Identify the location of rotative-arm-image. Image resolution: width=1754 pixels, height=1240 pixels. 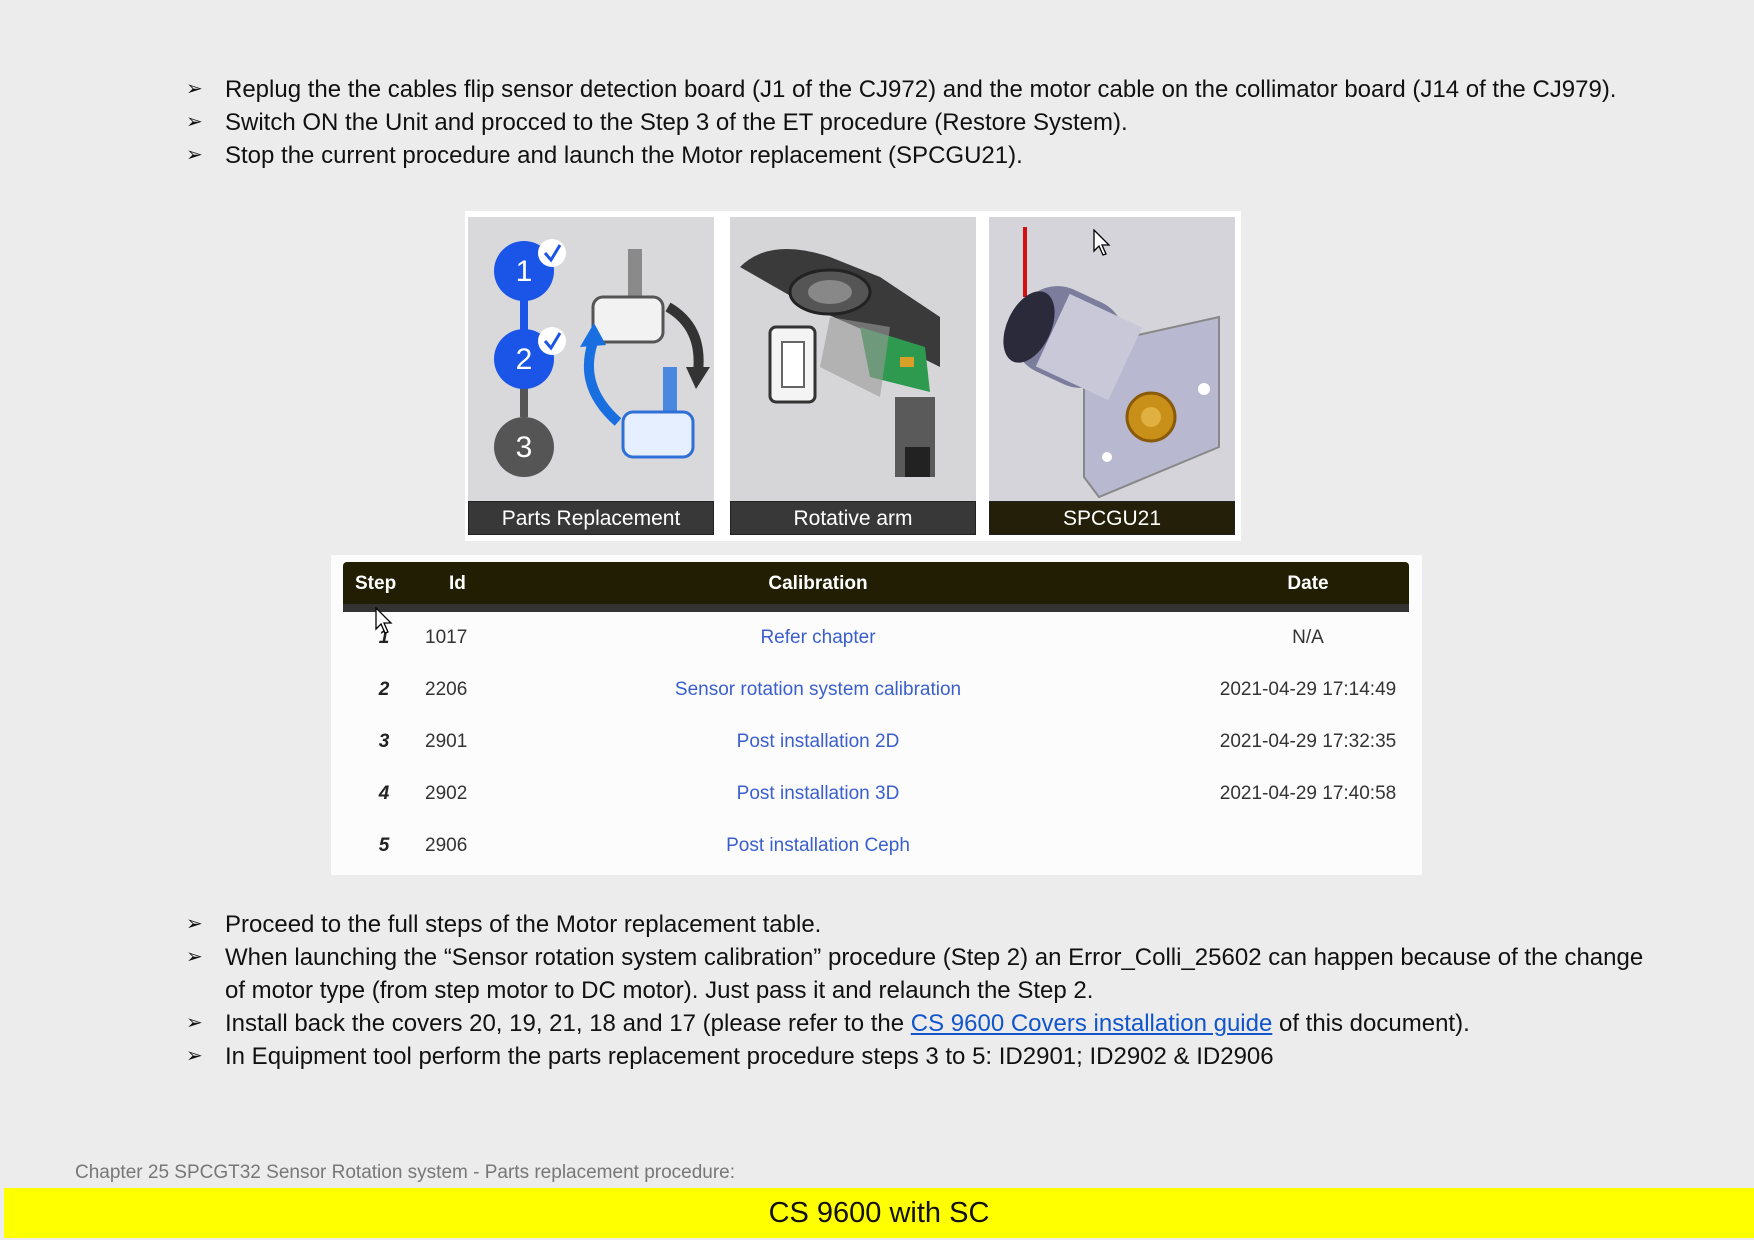
(853, 359).